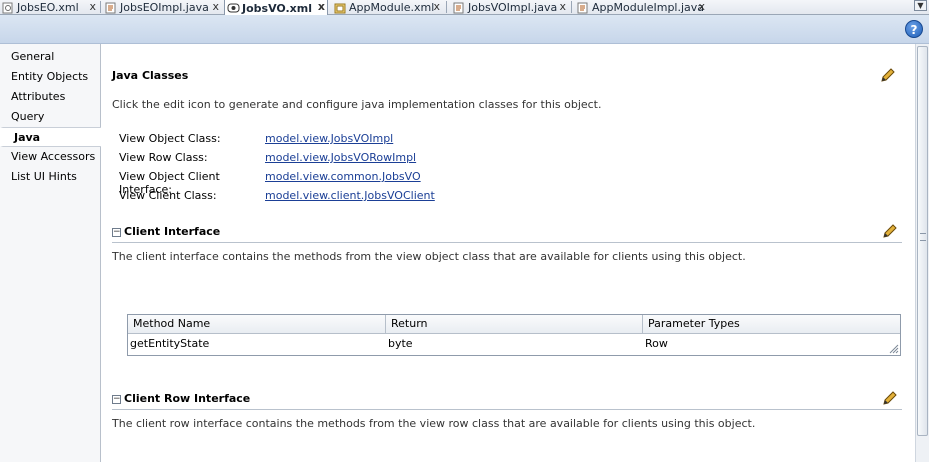 Image resolution: width=929 pixels, height=462 pixels. I want to click on class-row: View Object Class: model.view.JobsVOImpl, so click(256, 139).